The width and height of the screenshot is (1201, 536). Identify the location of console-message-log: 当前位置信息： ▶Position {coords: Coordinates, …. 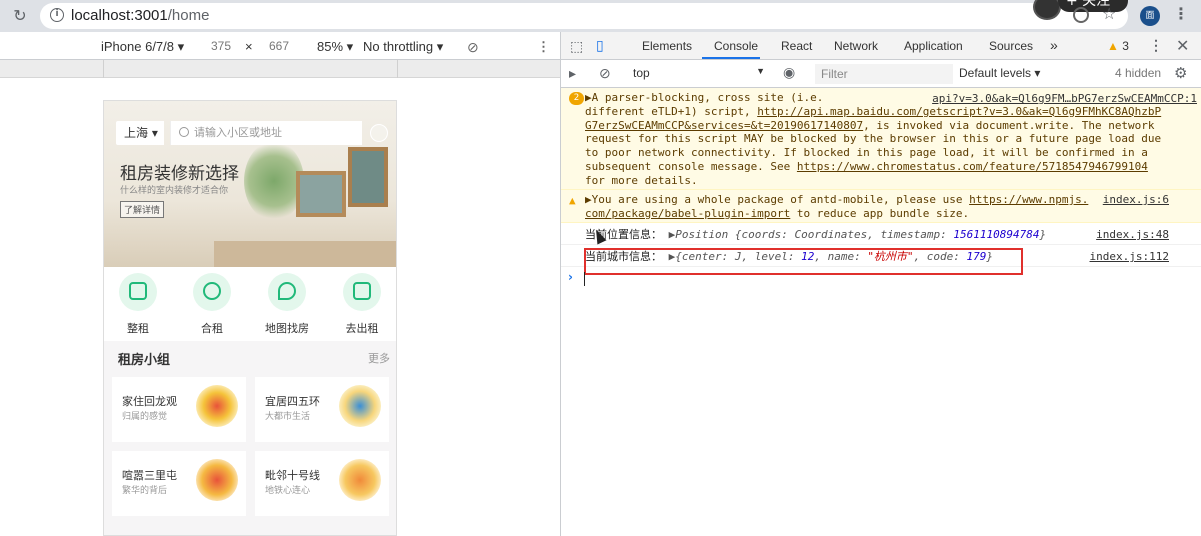
(881, 234).